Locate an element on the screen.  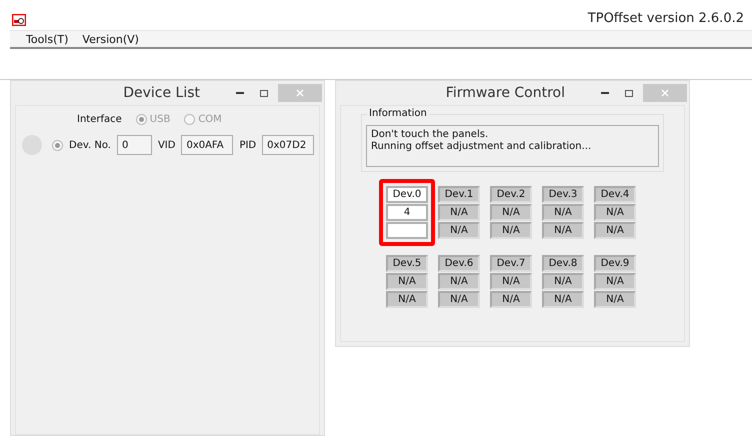
device-cell: Dev.8 is located at coordinates (563, 263).